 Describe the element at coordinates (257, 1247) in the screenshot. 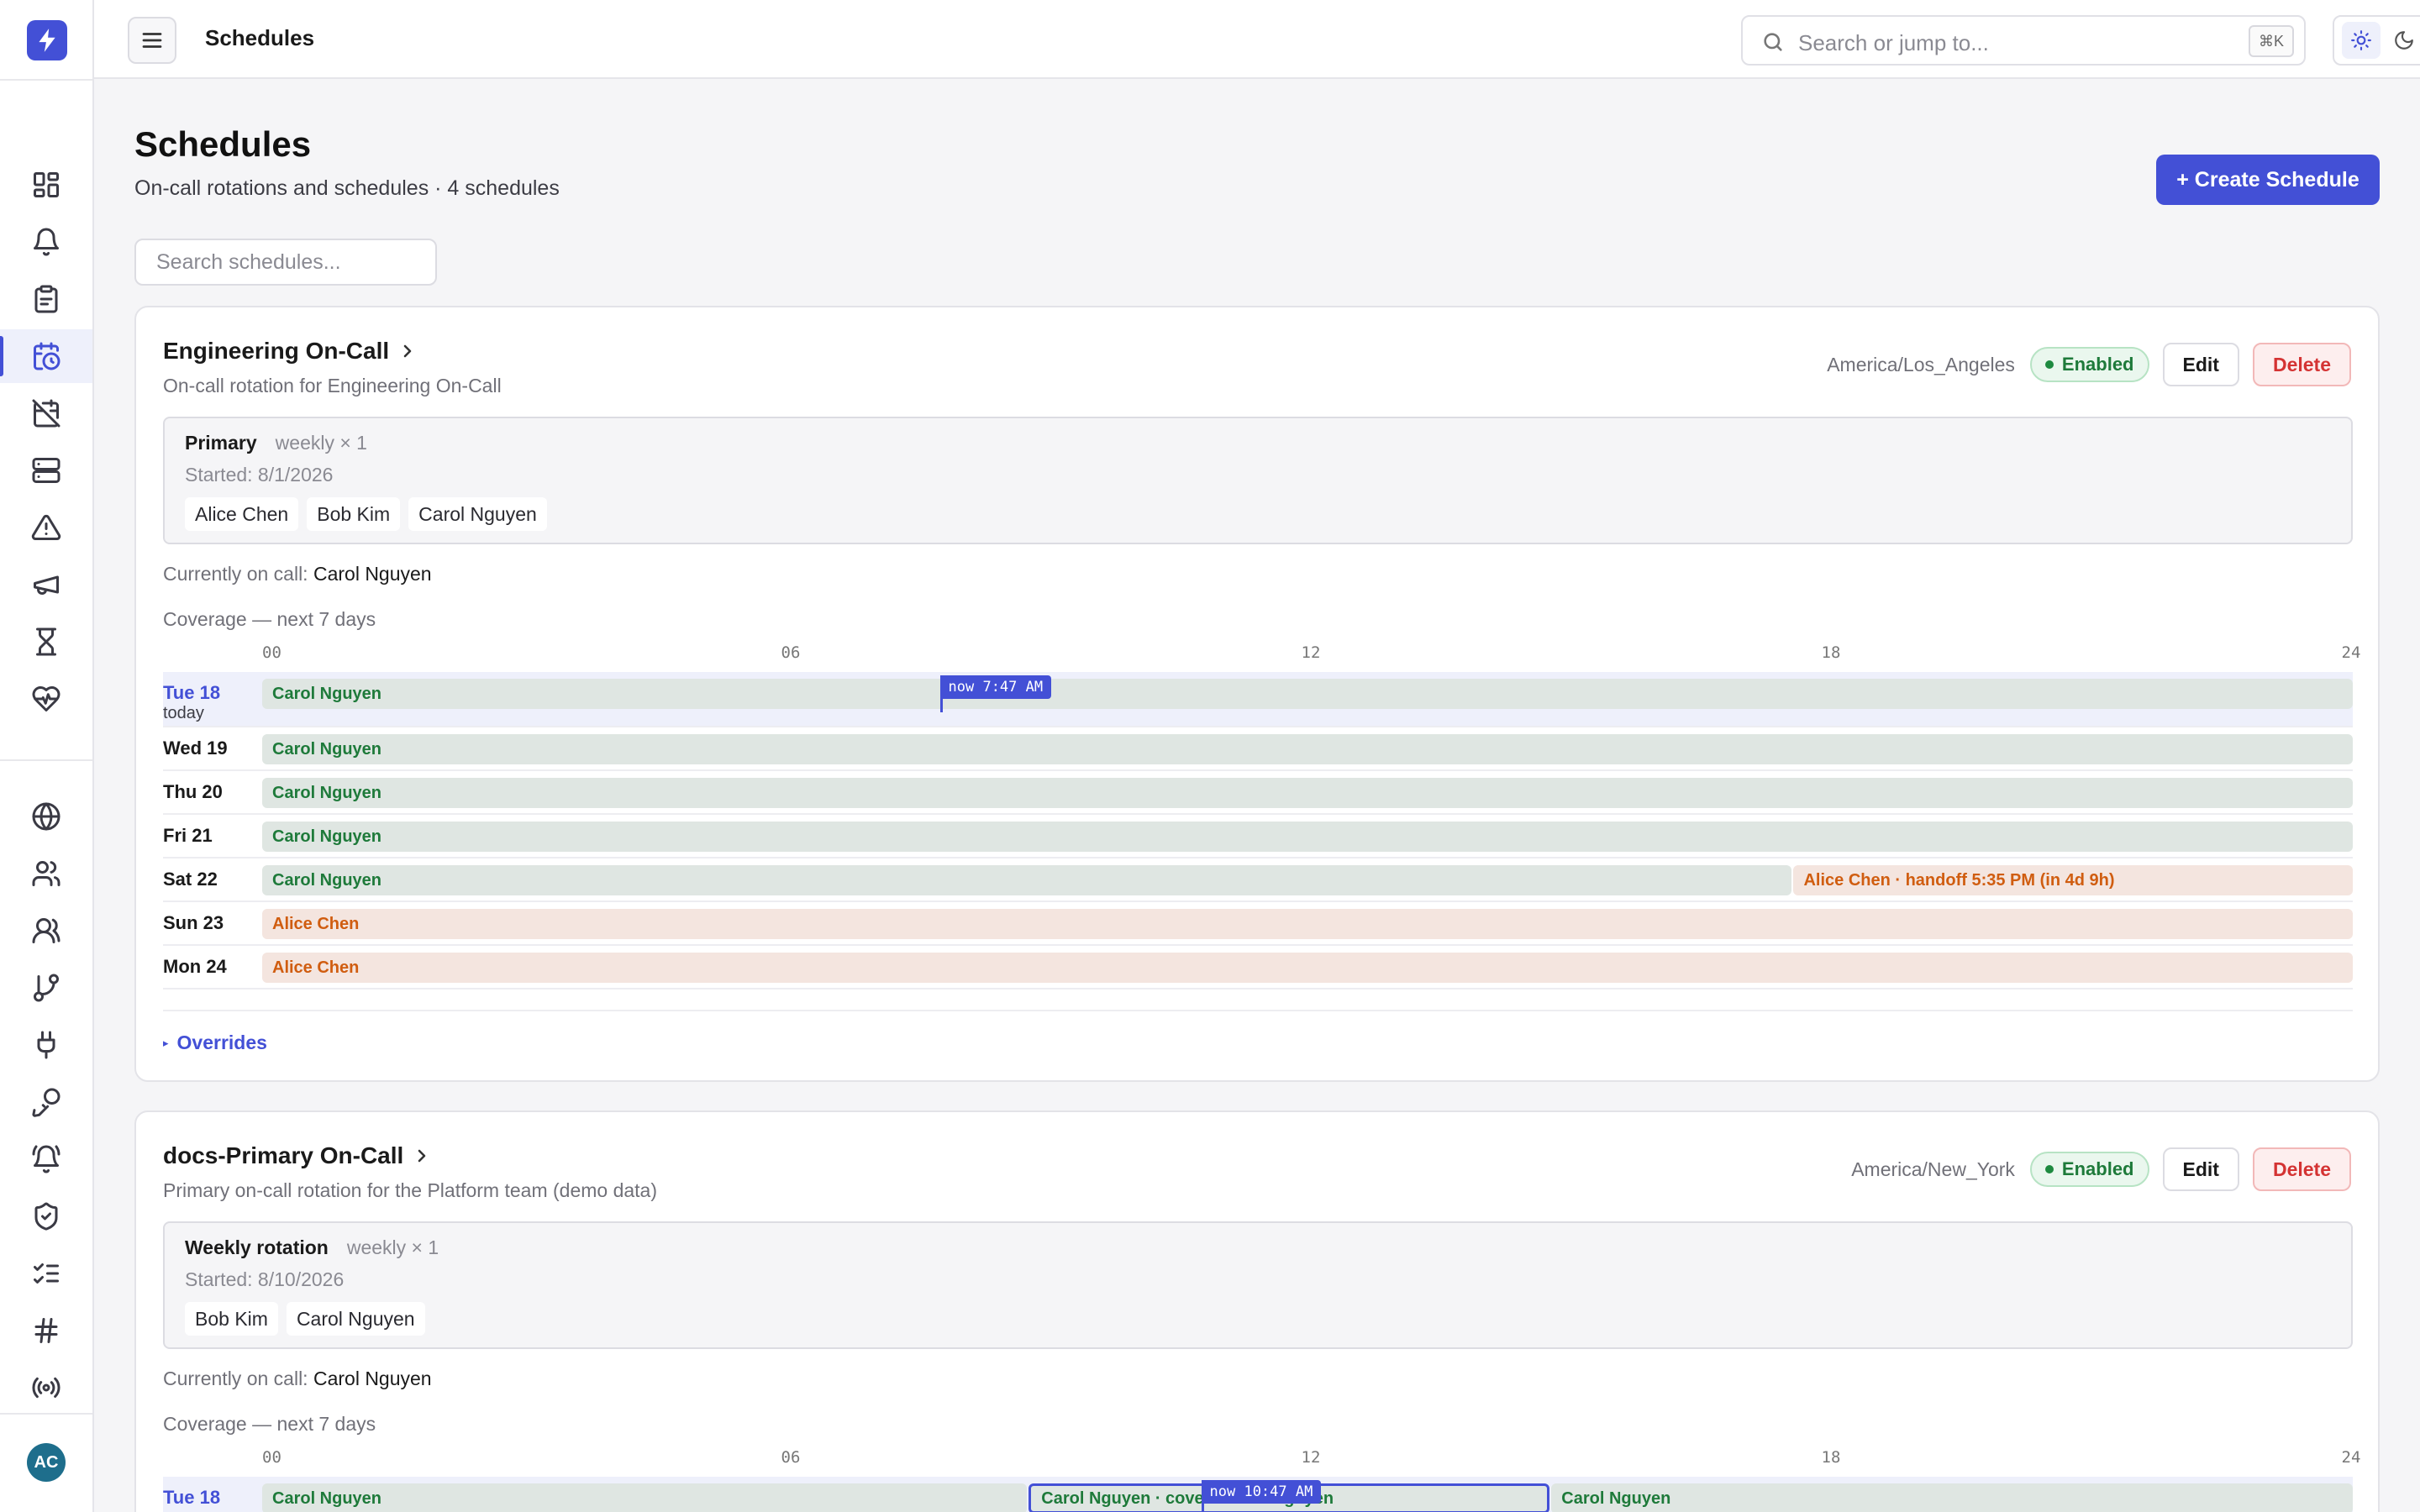

I see `rotation-name: Weekly rotation` at that location.